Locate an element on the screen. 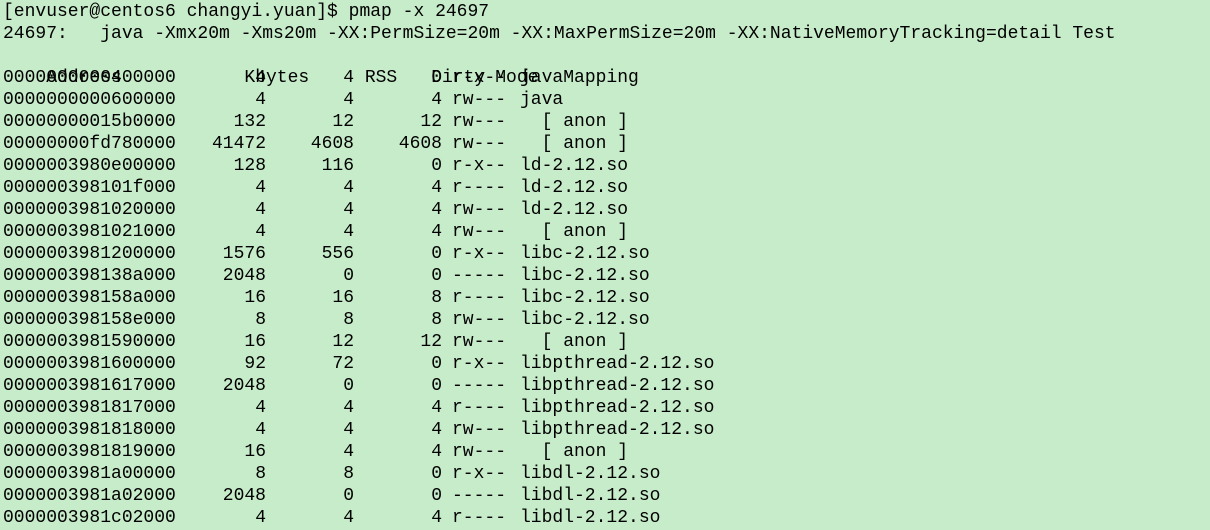  table-row: 0000003981819000 16 4 4 rw--- [ anon ] is located at coordinates (606, 452).